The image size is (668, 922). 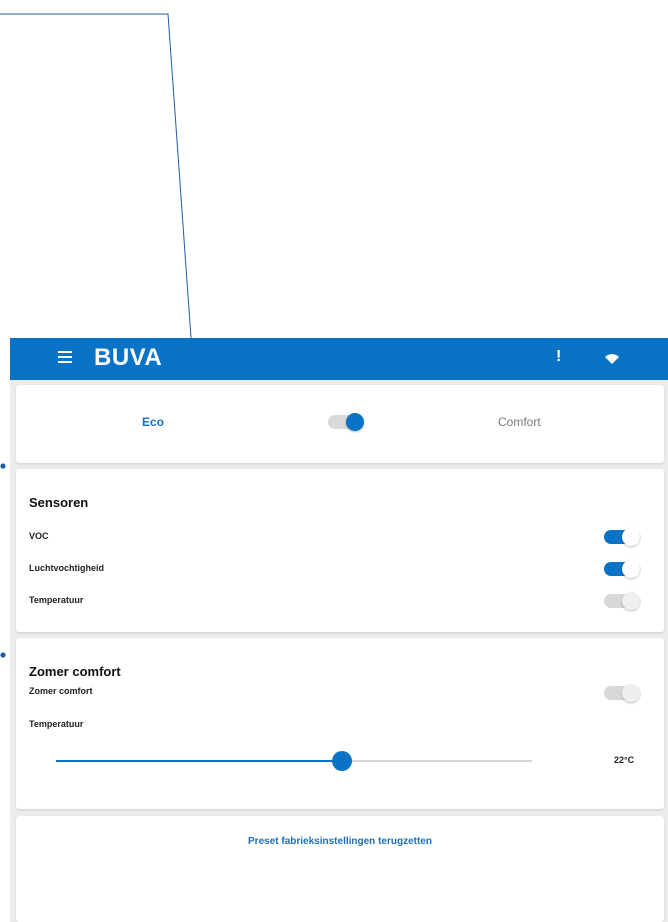 I want to click on sensor-label-humidity: Luchtvochtigheid, so click(x=66, y=568).